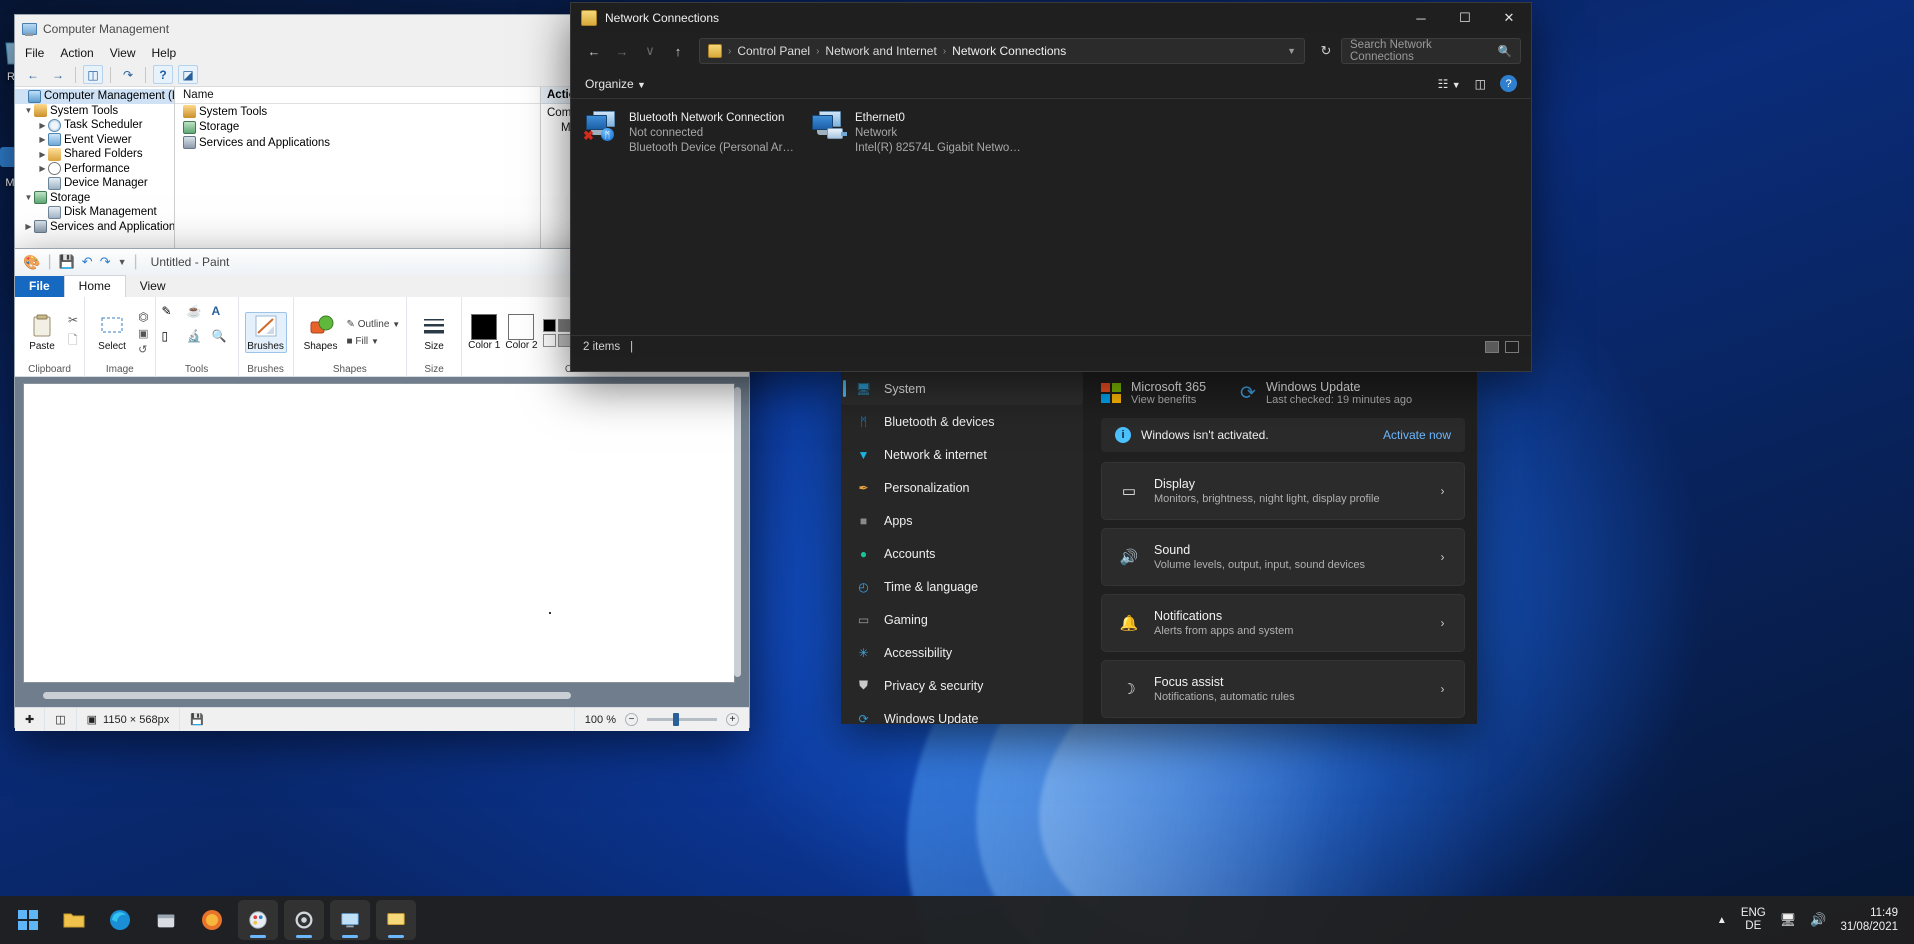  What do you see at coordinates (962, 487) in the screenshot?
I see `sidebar-item-personalization: ✒ Personalization` at bounding box center [962, 487].